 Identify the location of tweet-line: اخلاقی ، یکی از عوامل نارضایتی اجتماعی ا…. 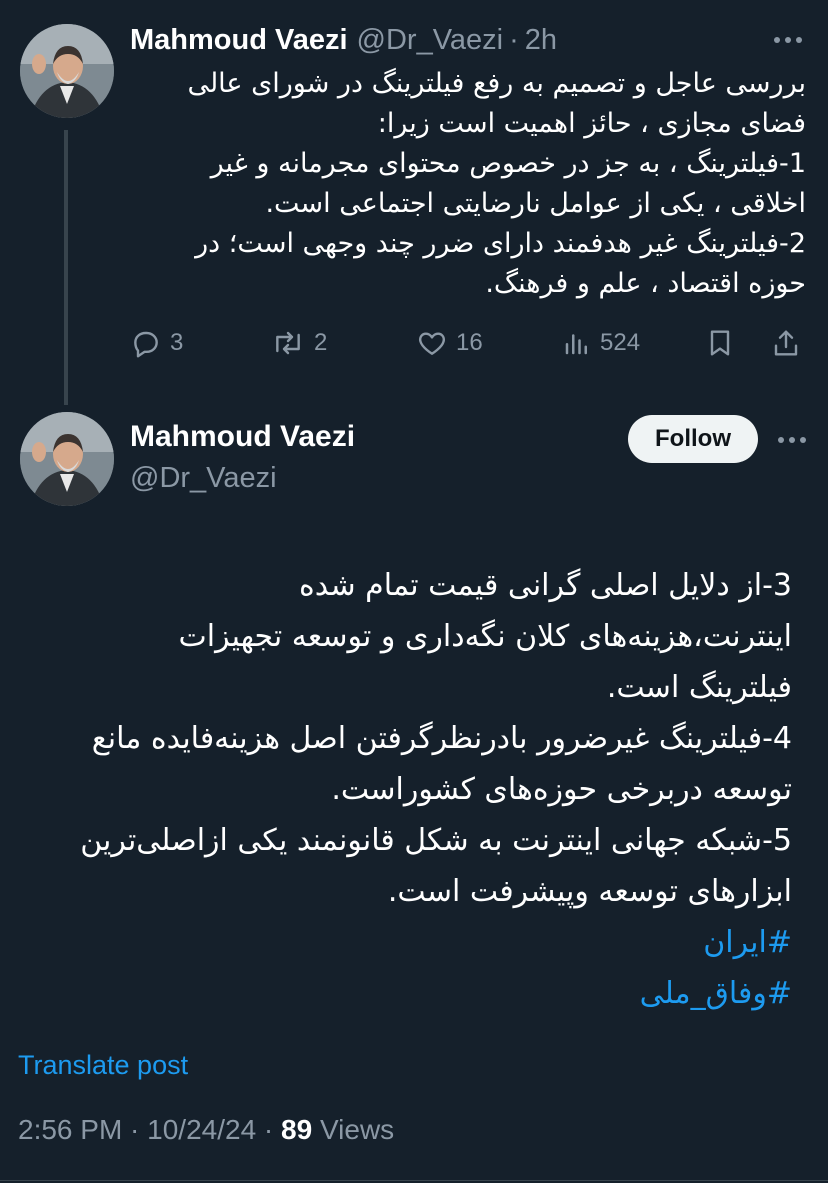
(535, 203).